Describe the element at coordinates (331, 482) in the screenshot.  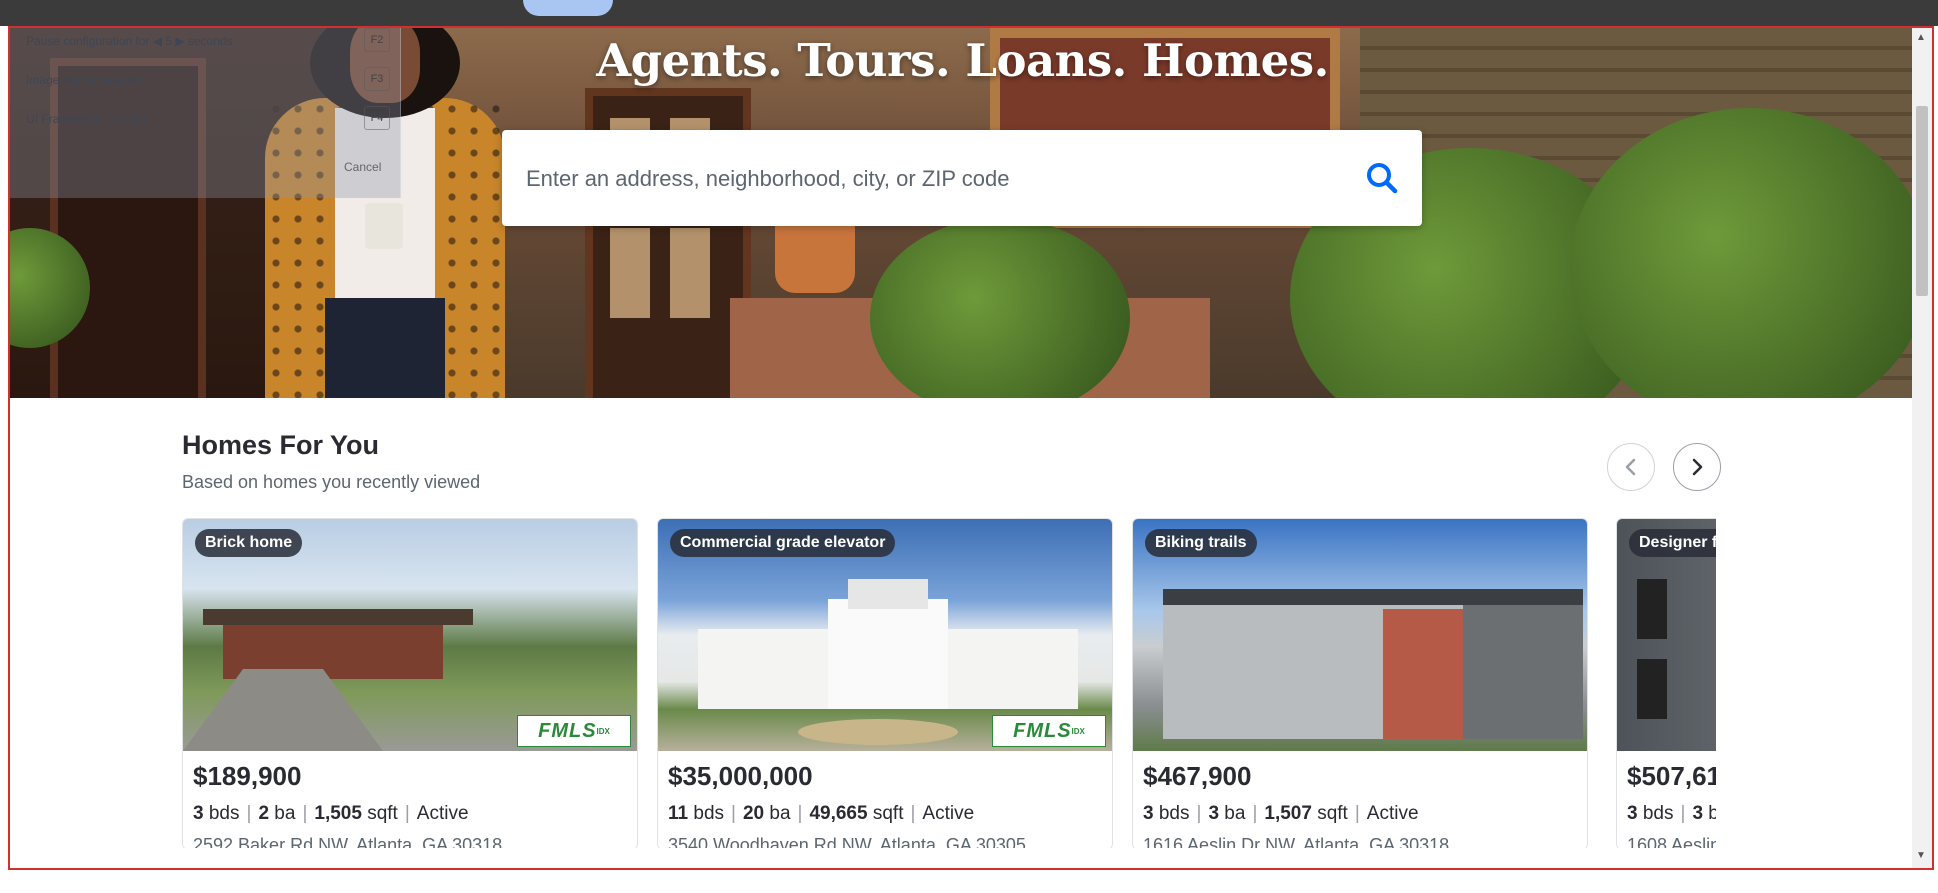
I see `section-subtitle: Based on homes you recently viewed` at that location.